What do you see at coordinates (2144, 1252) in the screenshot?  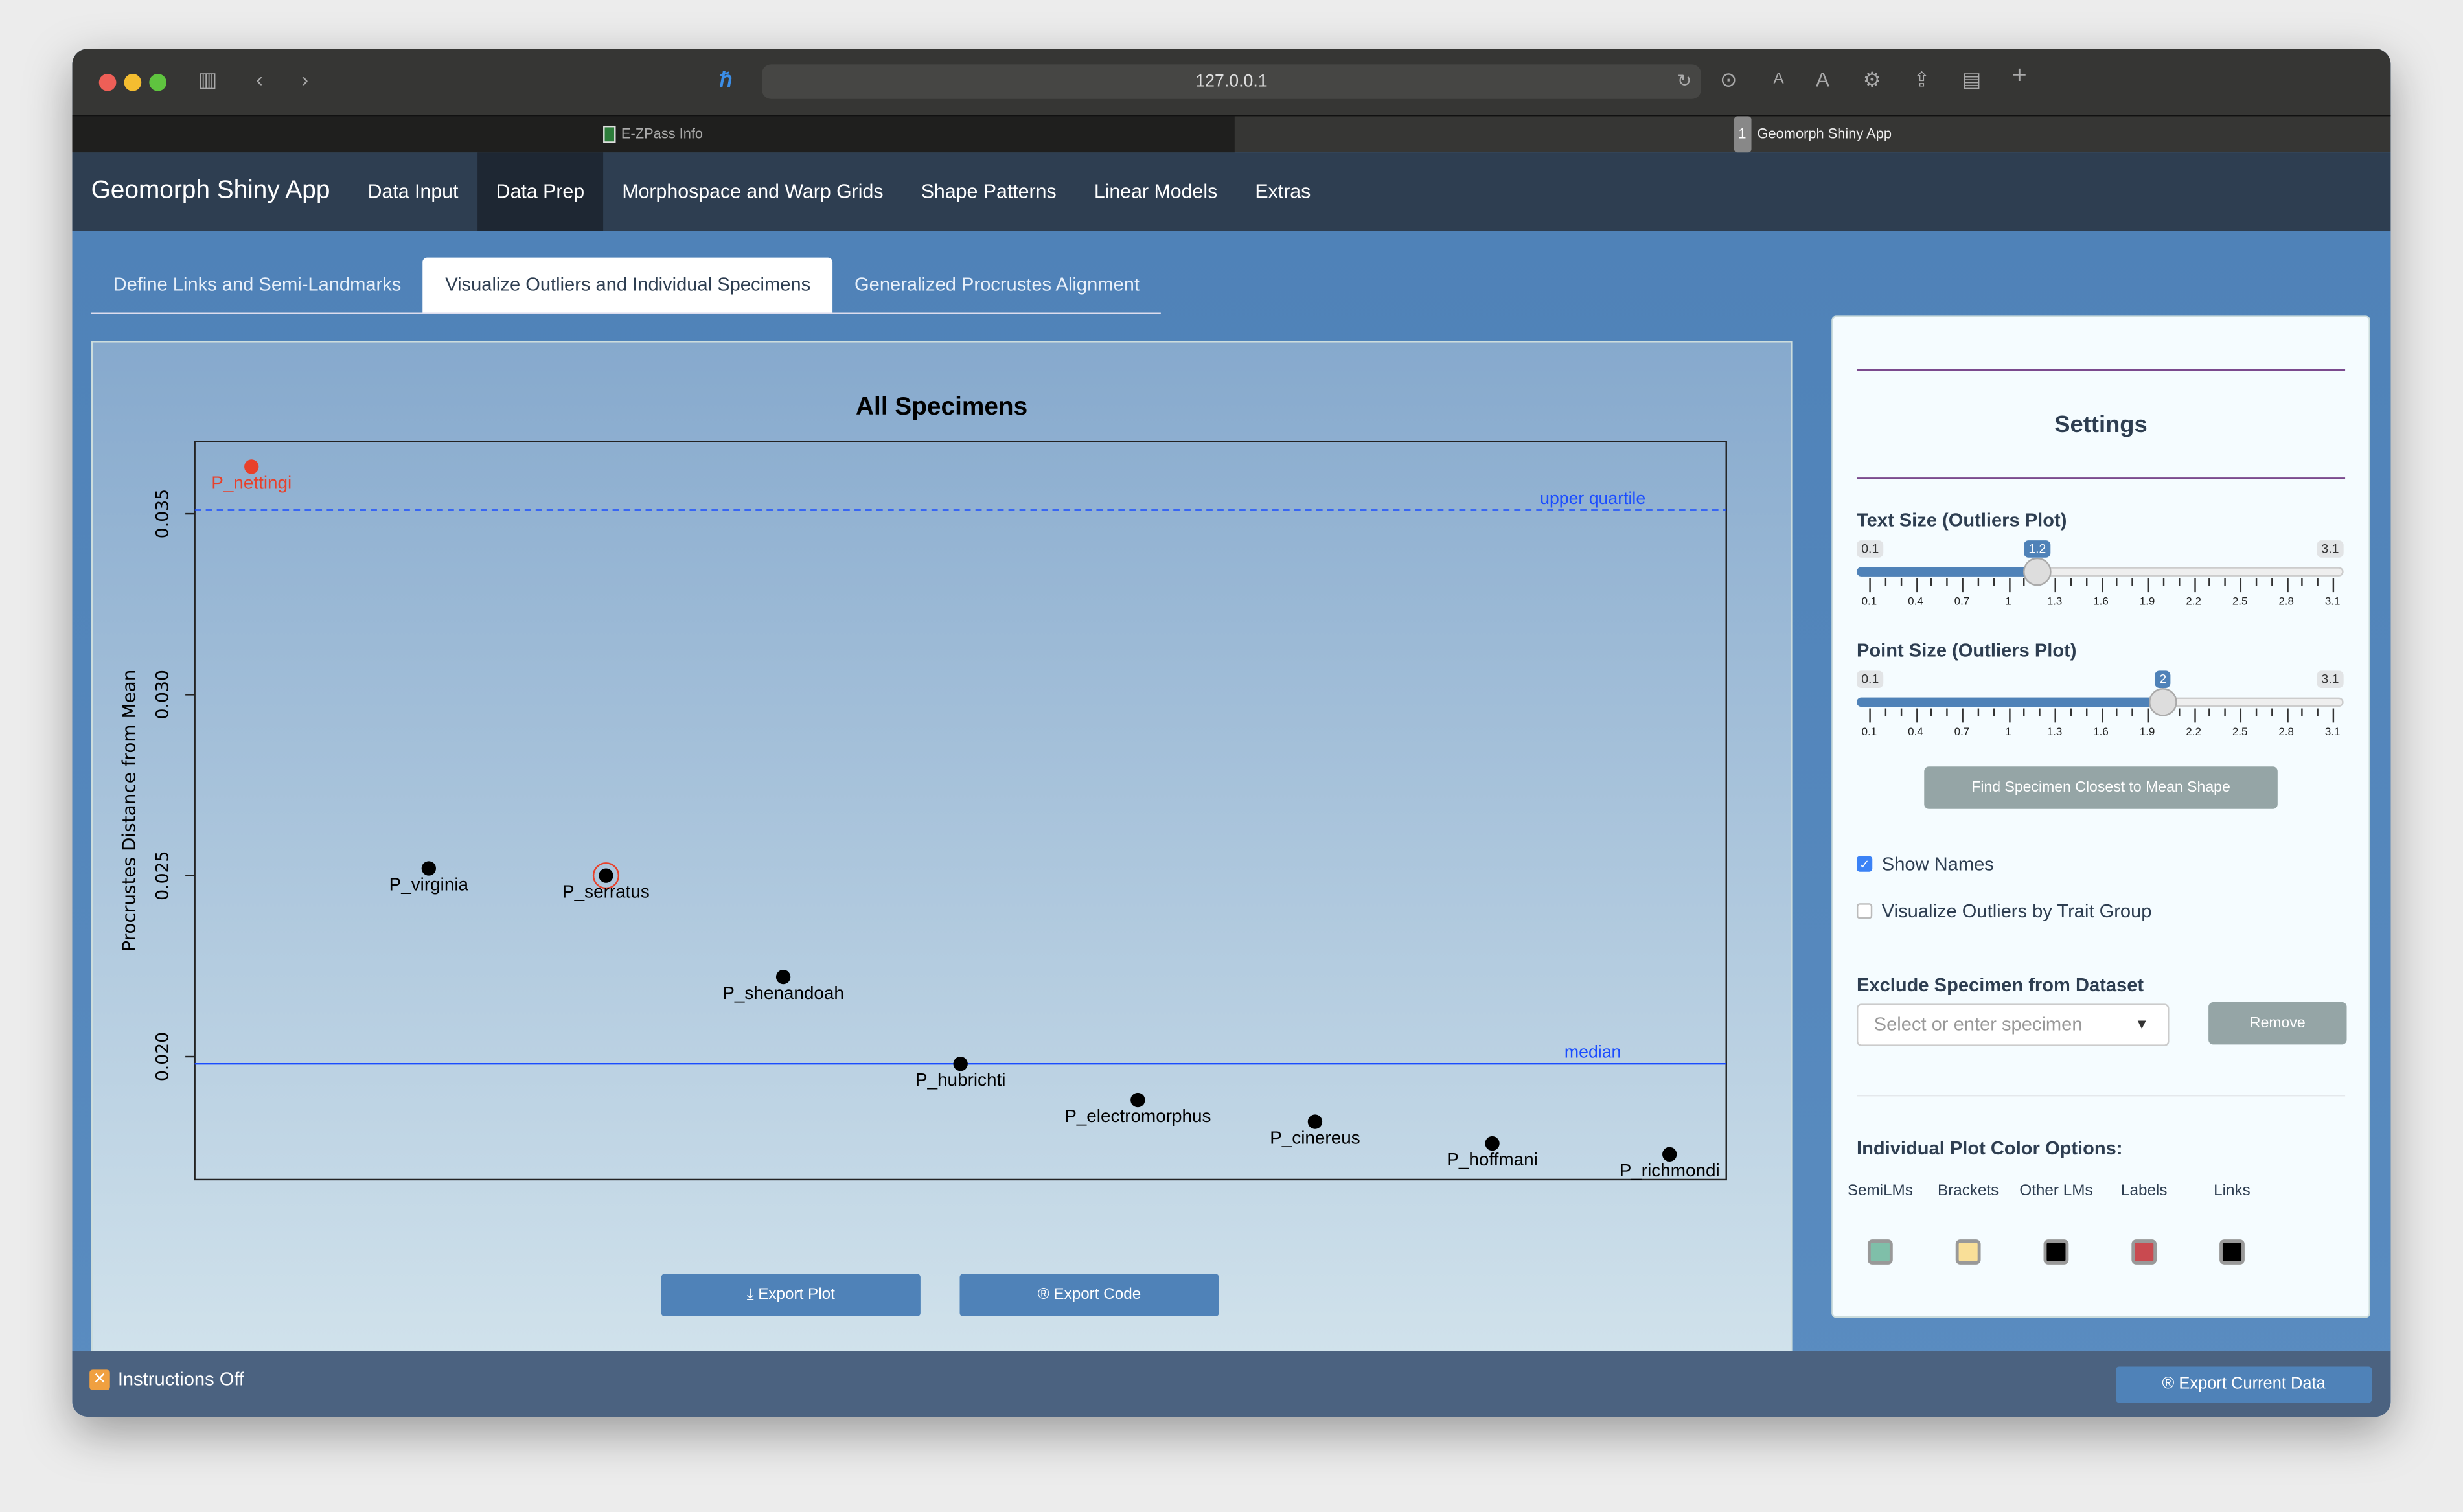 I see `color-swatch-labels` at bounding box center [2144, 1252].